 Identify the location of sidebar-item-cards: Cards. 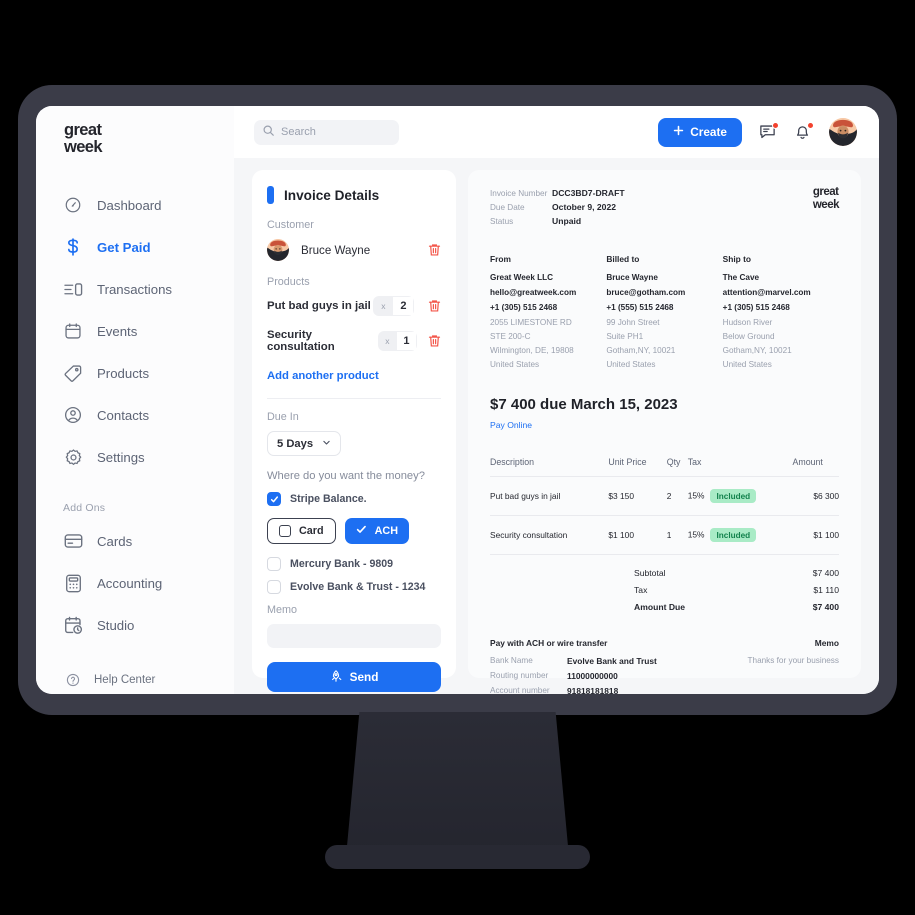
(135, 541).